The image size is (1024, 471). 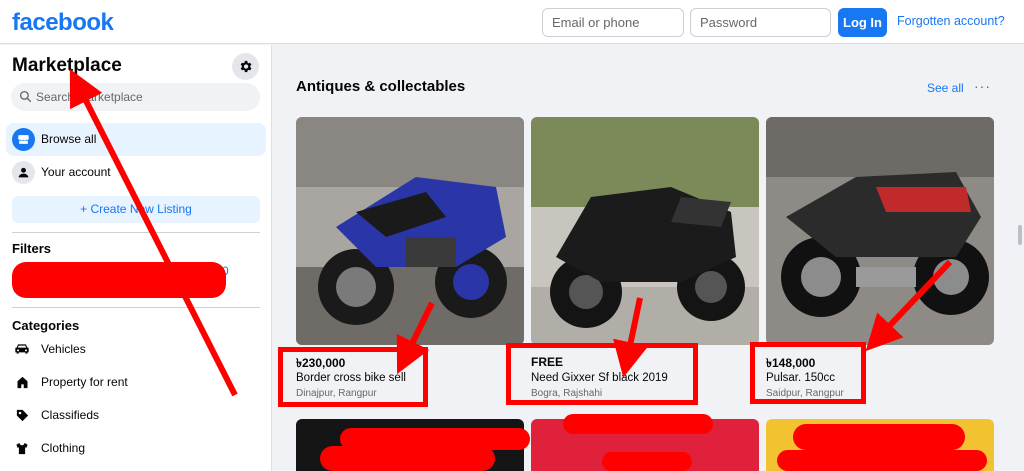 What do you see at coordinates (89, 97) in the screenshot?
I see `search-placeholder: Search Marketplace` at bounding box center [89, 97].